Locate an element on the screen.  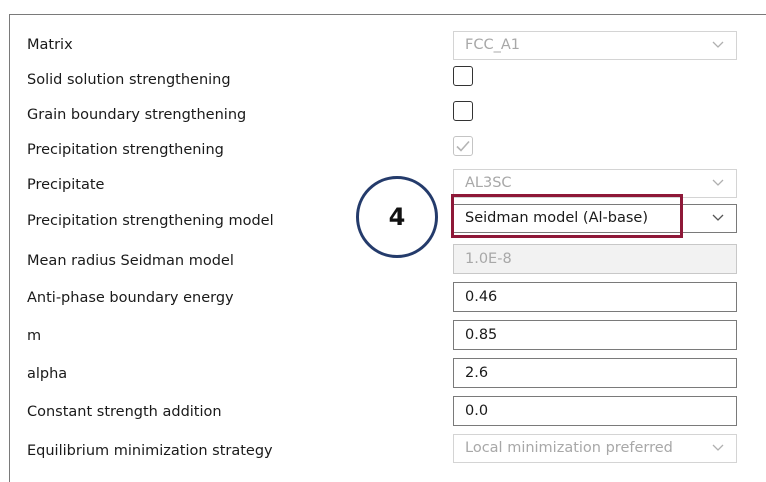
minimization-strategy-combo: Local minimization preferred is located at coordinates (595, 448).